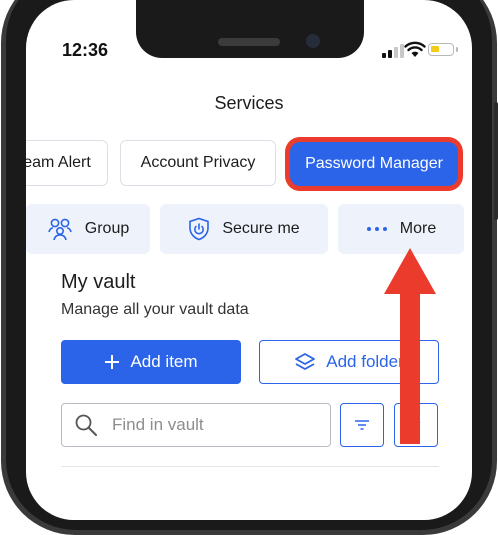 The height and width of the screenshot is (535, 498). I want to click on front-camera, so click(313, 41).